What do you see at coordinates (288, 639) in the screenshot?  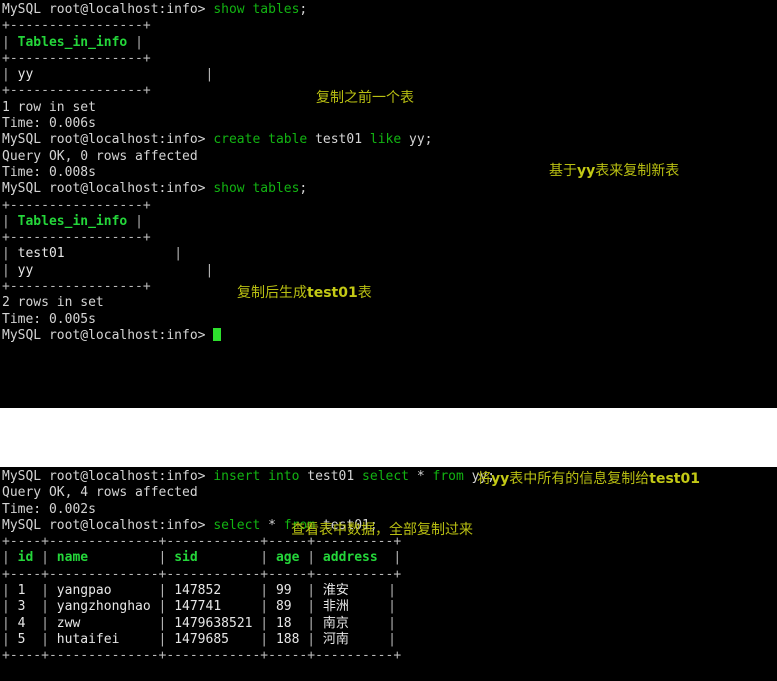 I see `table-cell: 188` at bounding box center [288, 639].